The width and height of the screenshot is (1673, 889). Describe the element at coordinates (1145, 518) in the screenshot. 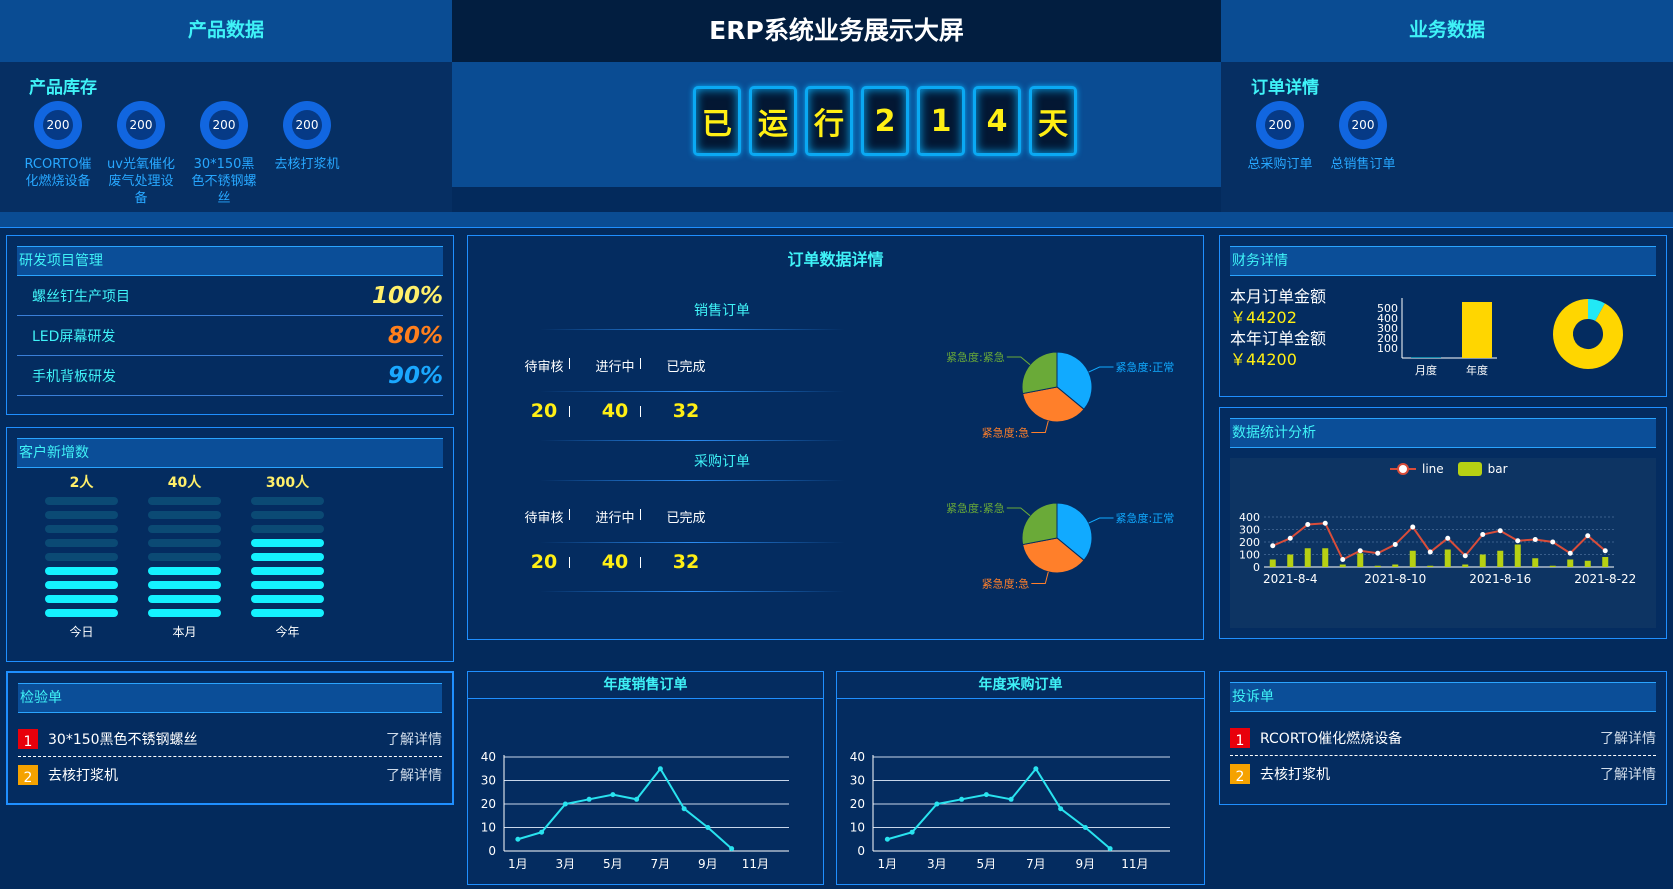

I see `pie-slice-label: 紧急度:正常` at that location.